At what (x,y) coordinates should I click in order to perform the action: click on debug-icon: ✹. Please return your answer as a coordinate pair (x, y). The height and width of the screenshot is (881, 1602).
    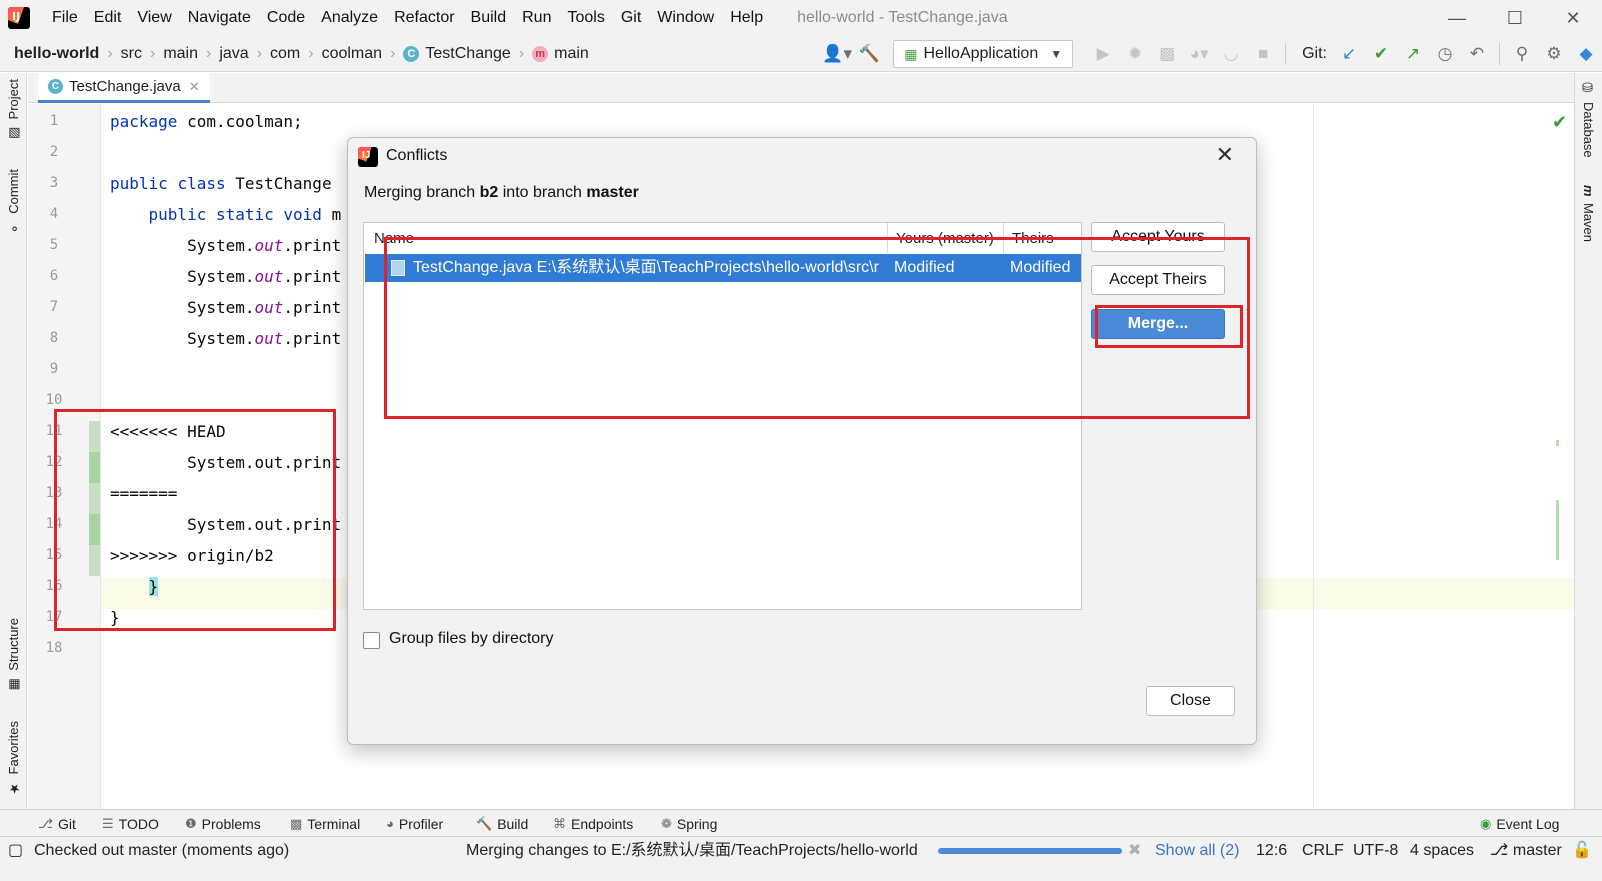
    Looking at the image, I should click on (1135, 54).